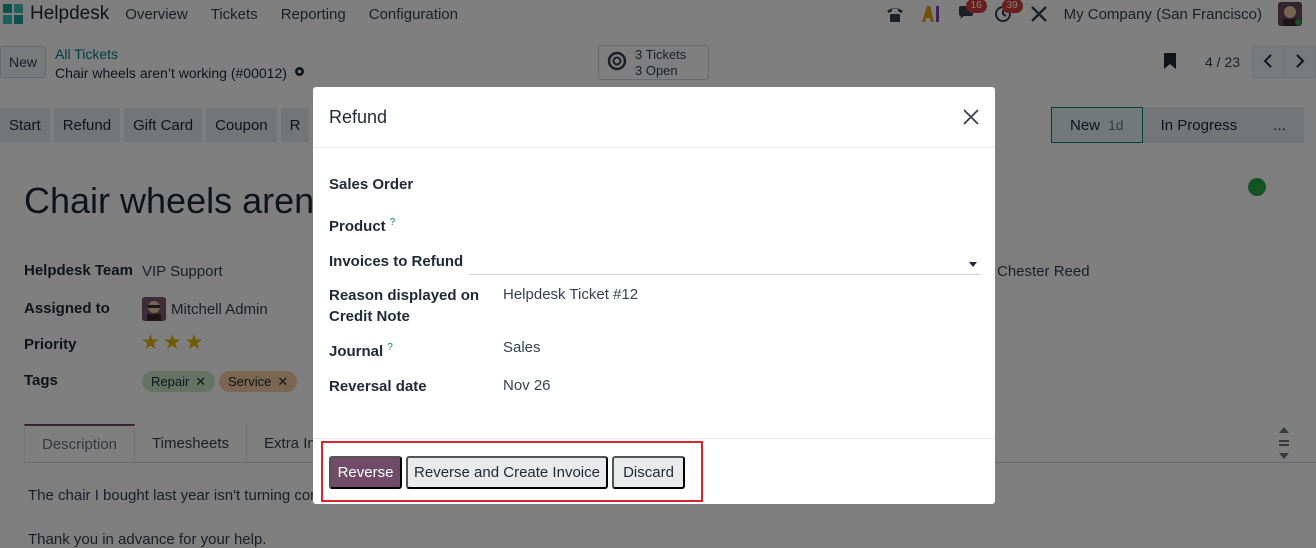  I want to click on dialog-title: Refund, so click(358, 117).